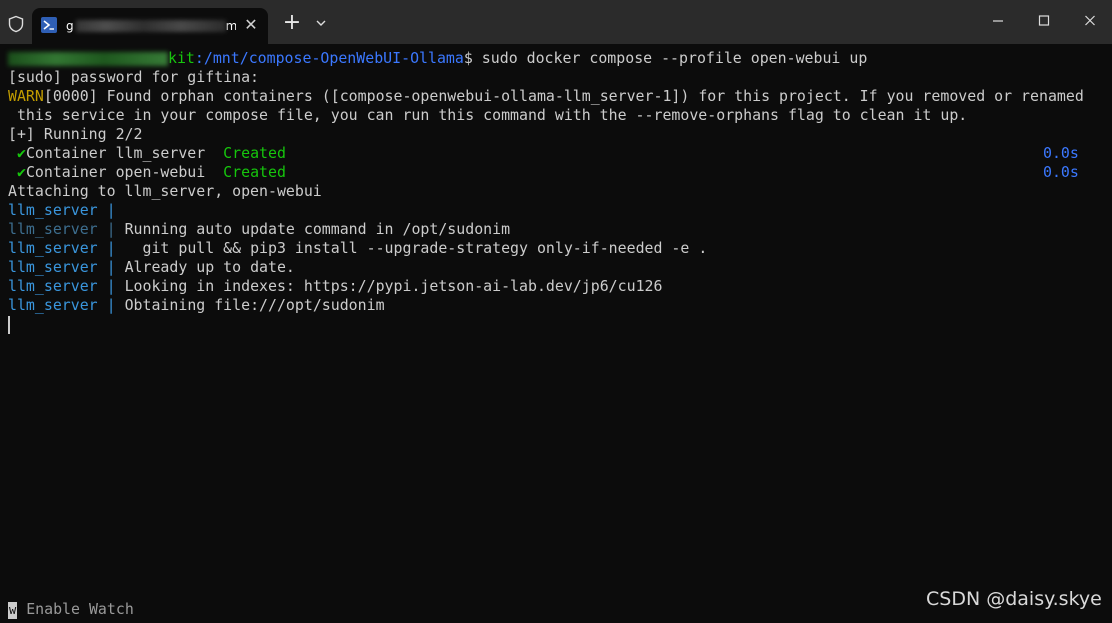 Image resolution: width=1112 pixels, height=623 pixels. What do you see at coordinates (124, 153) in the screenshot?
I see `container-name: Container llm_server` at bounding box center [124, 153].